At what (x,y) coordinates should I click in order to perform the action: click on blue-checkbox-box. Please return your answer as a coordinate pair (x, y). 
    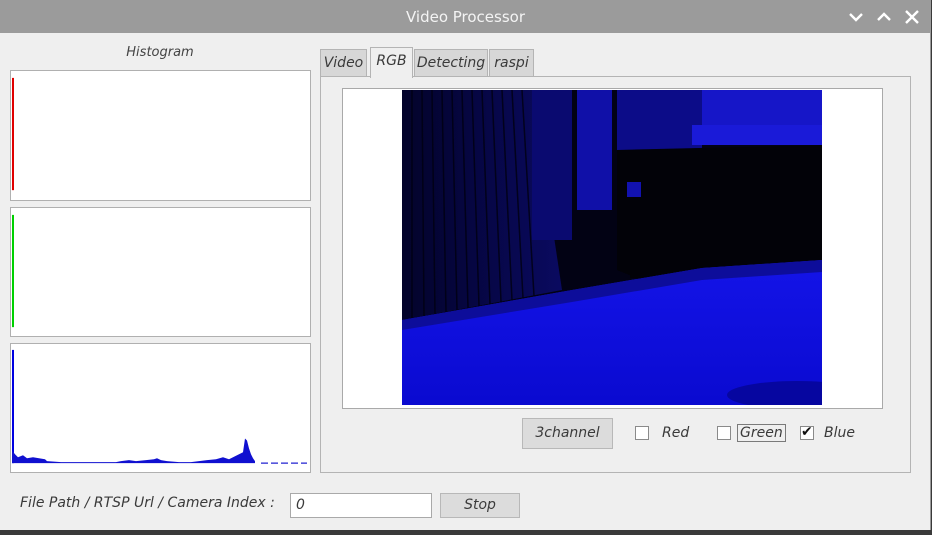
    Looking at the image, I should click on (807, 432).